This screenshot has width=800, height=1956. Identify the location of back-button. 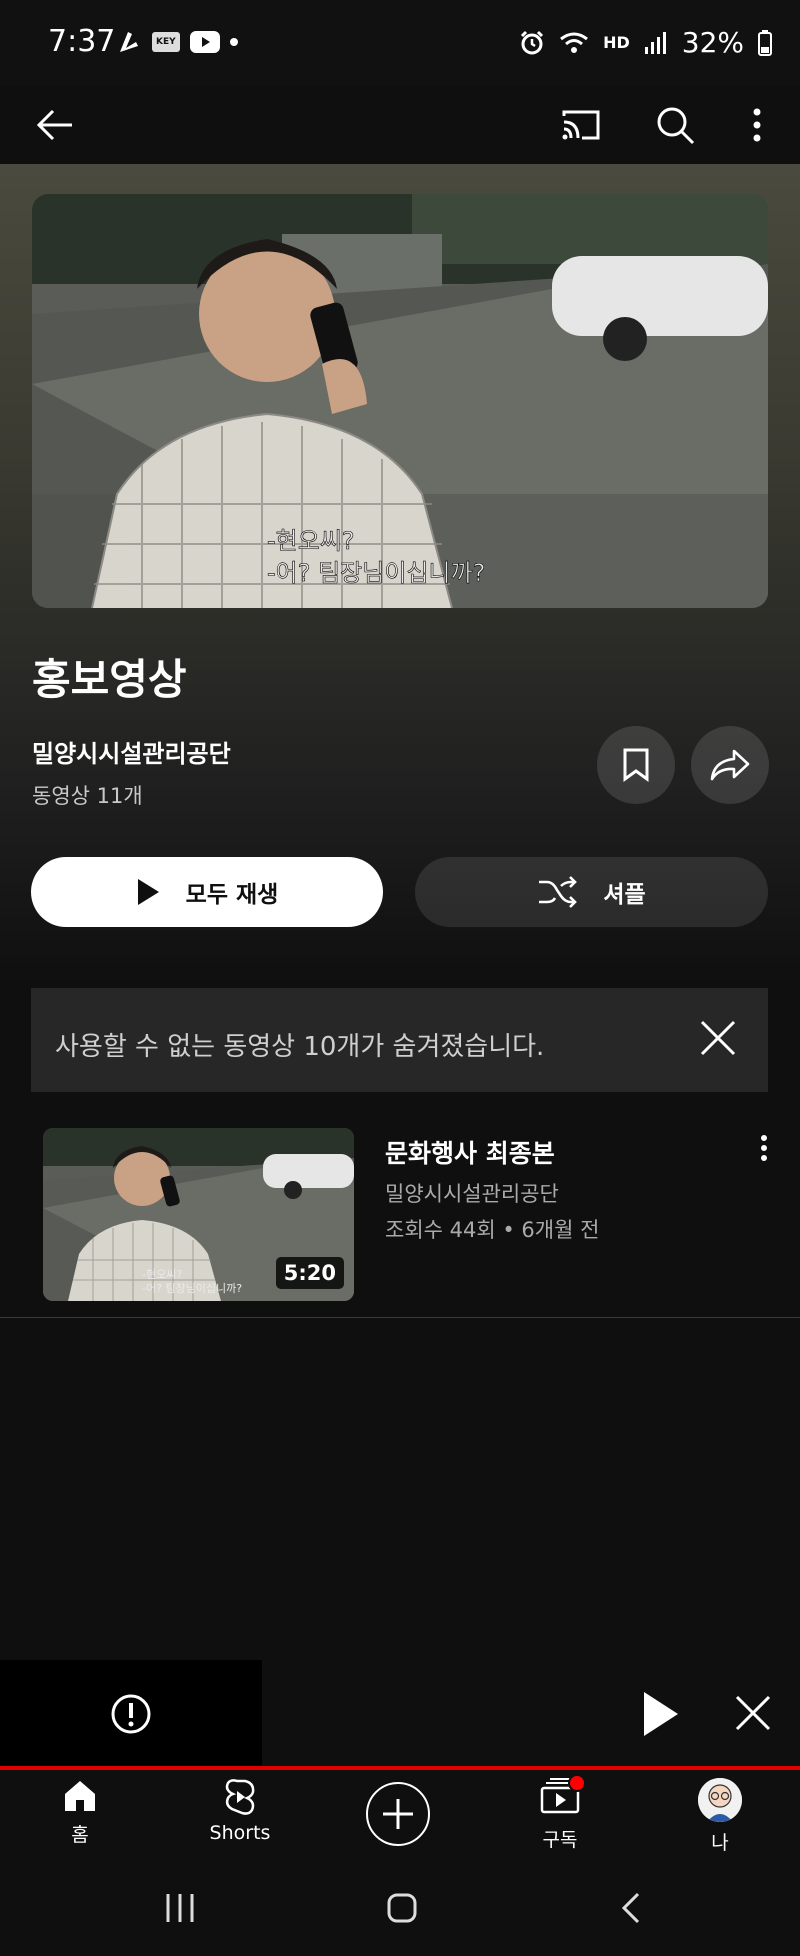
(55, 125).